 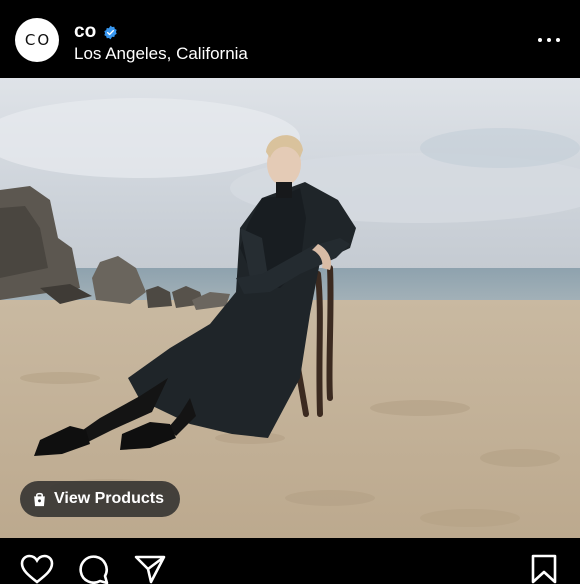 What do you see at coordinates (109, 498) in the screenshot?
I see `view-products-label: View Products` at bounding box center [109, 498].